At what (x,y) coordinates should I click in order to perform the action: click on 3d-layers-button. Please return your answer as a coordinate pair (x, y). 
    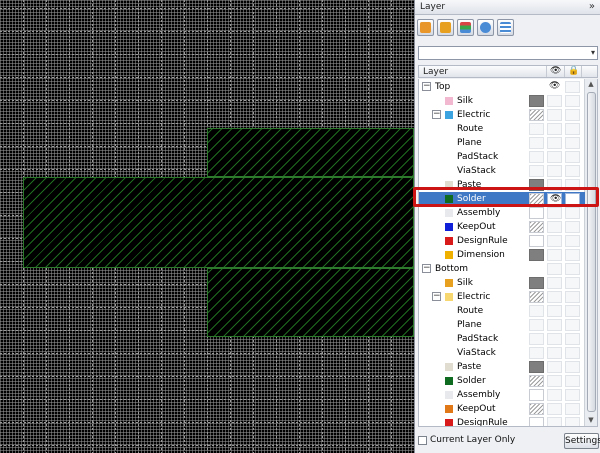
    Looking at the image, I should click on (465, 27).